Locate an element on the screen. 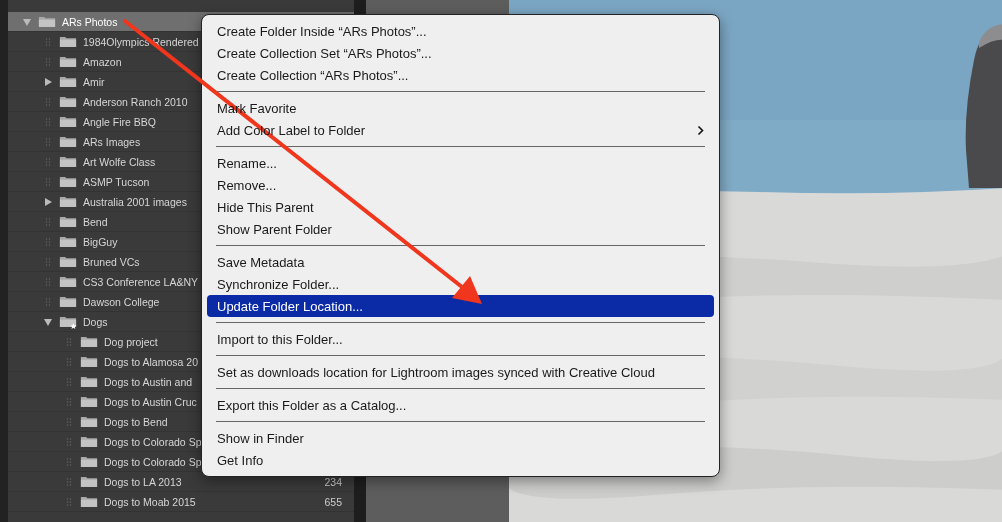 The height and width of the screenshot is (522, 1002). folder-name: ARs Photos is located at coordinates (90, 21).